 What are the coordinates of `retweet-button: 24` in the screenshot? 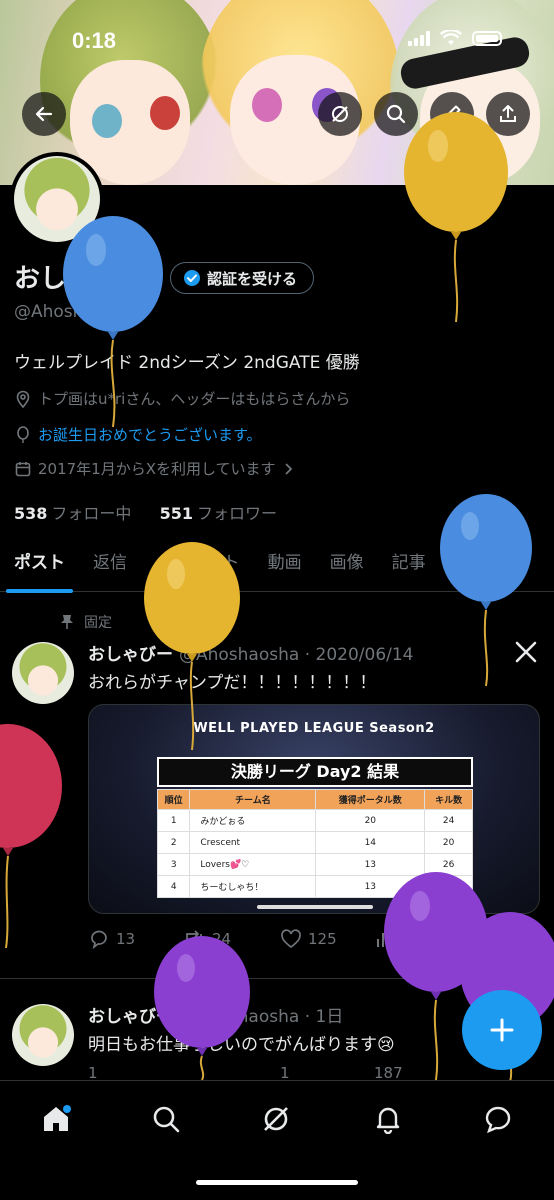 It's located at (231, 939).